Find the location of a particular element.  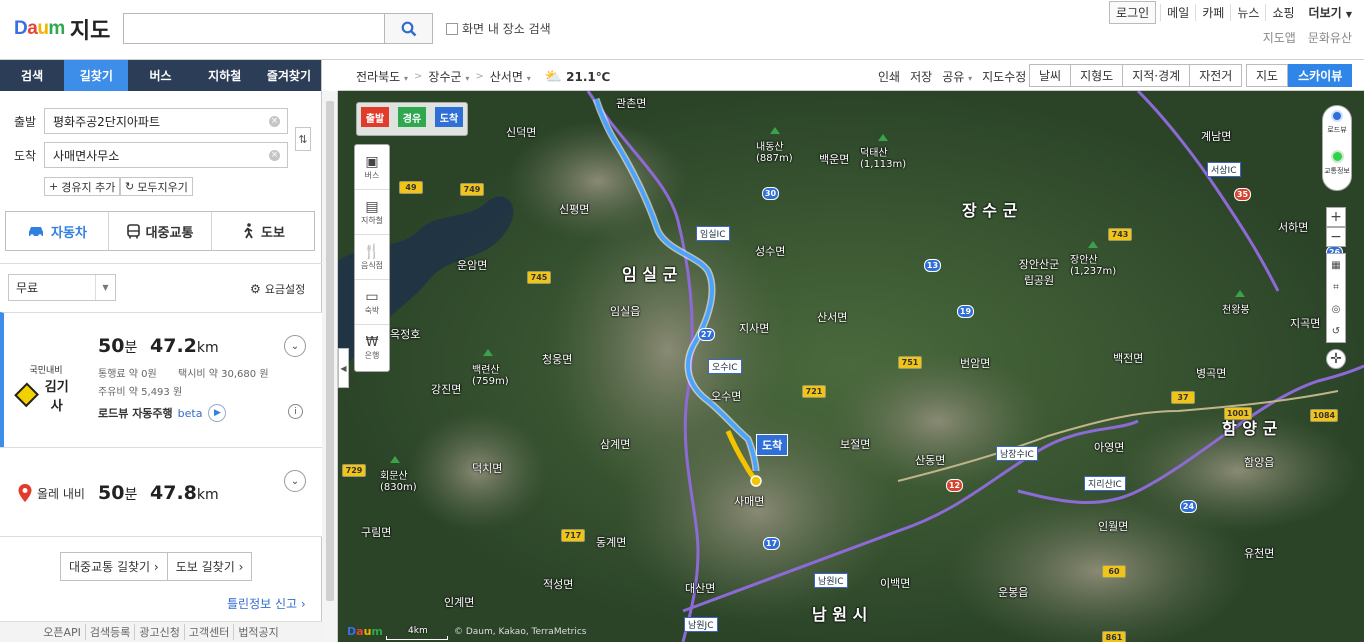

map-label-park: 장안산군립공원 is located at coordinates (1039, 272).